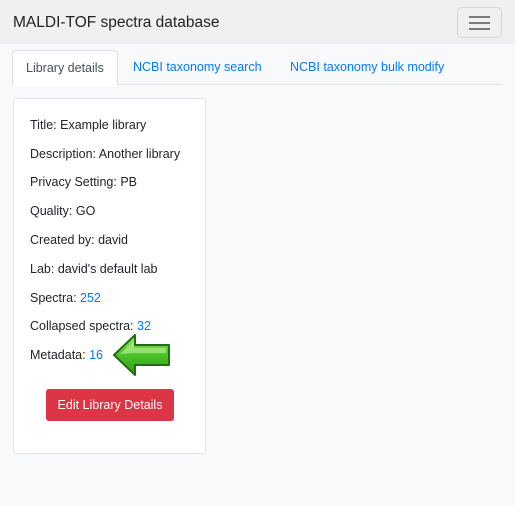 The image size is (515, 506). I want to click on library-lab: Lab: david's default lab, so click(94, 269).